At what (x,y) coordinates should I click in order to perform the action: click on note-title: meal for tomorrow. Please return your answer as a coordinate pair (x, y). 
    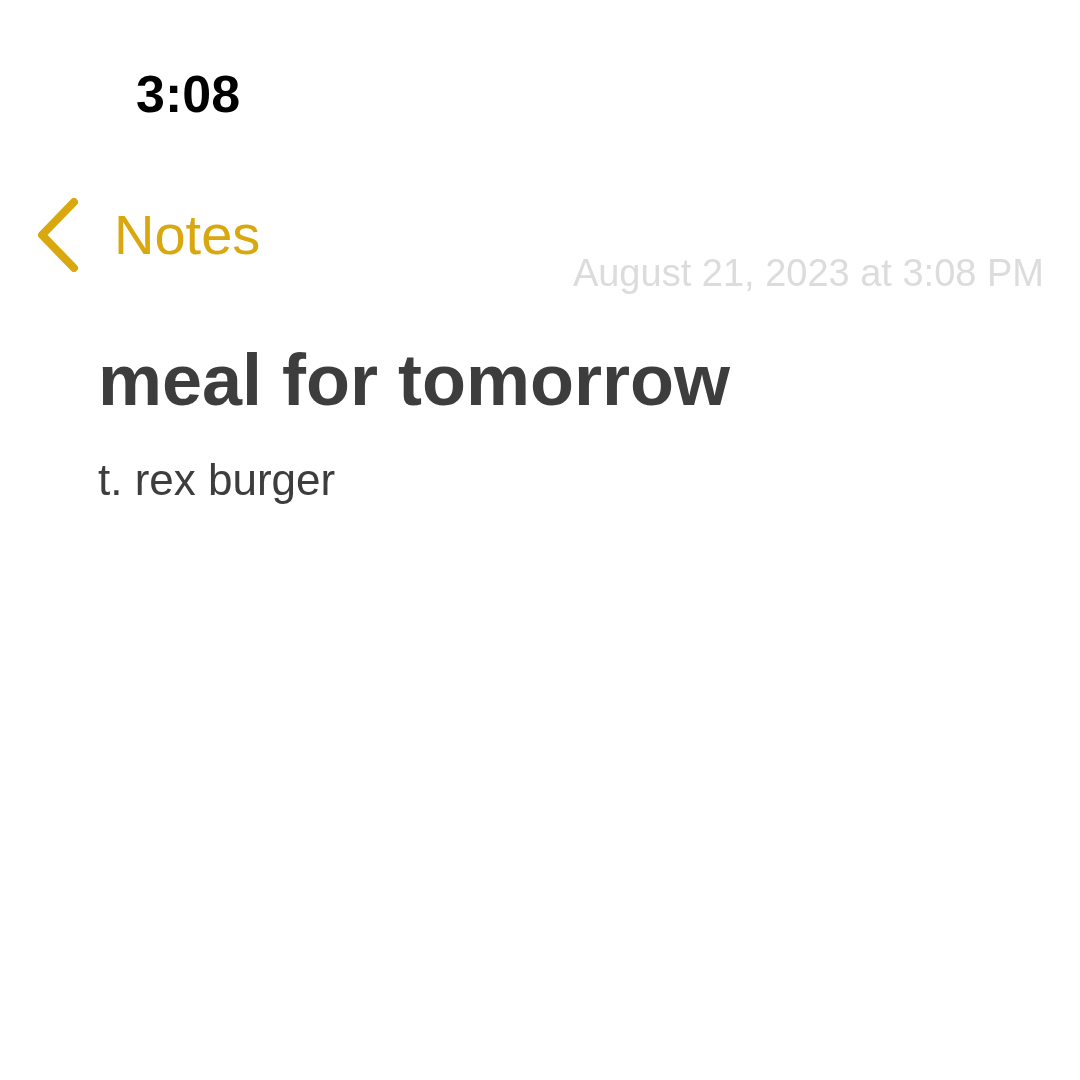
    Looking at the image, I should click on (414, 380).